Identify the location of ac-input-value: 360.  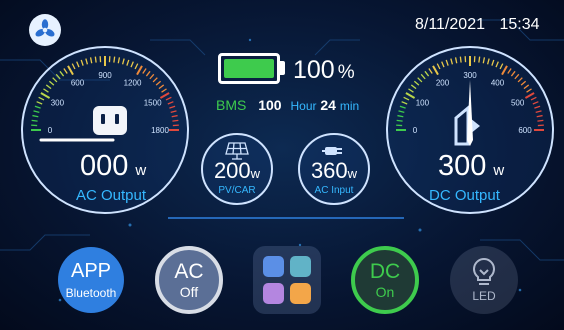
(329, 170).